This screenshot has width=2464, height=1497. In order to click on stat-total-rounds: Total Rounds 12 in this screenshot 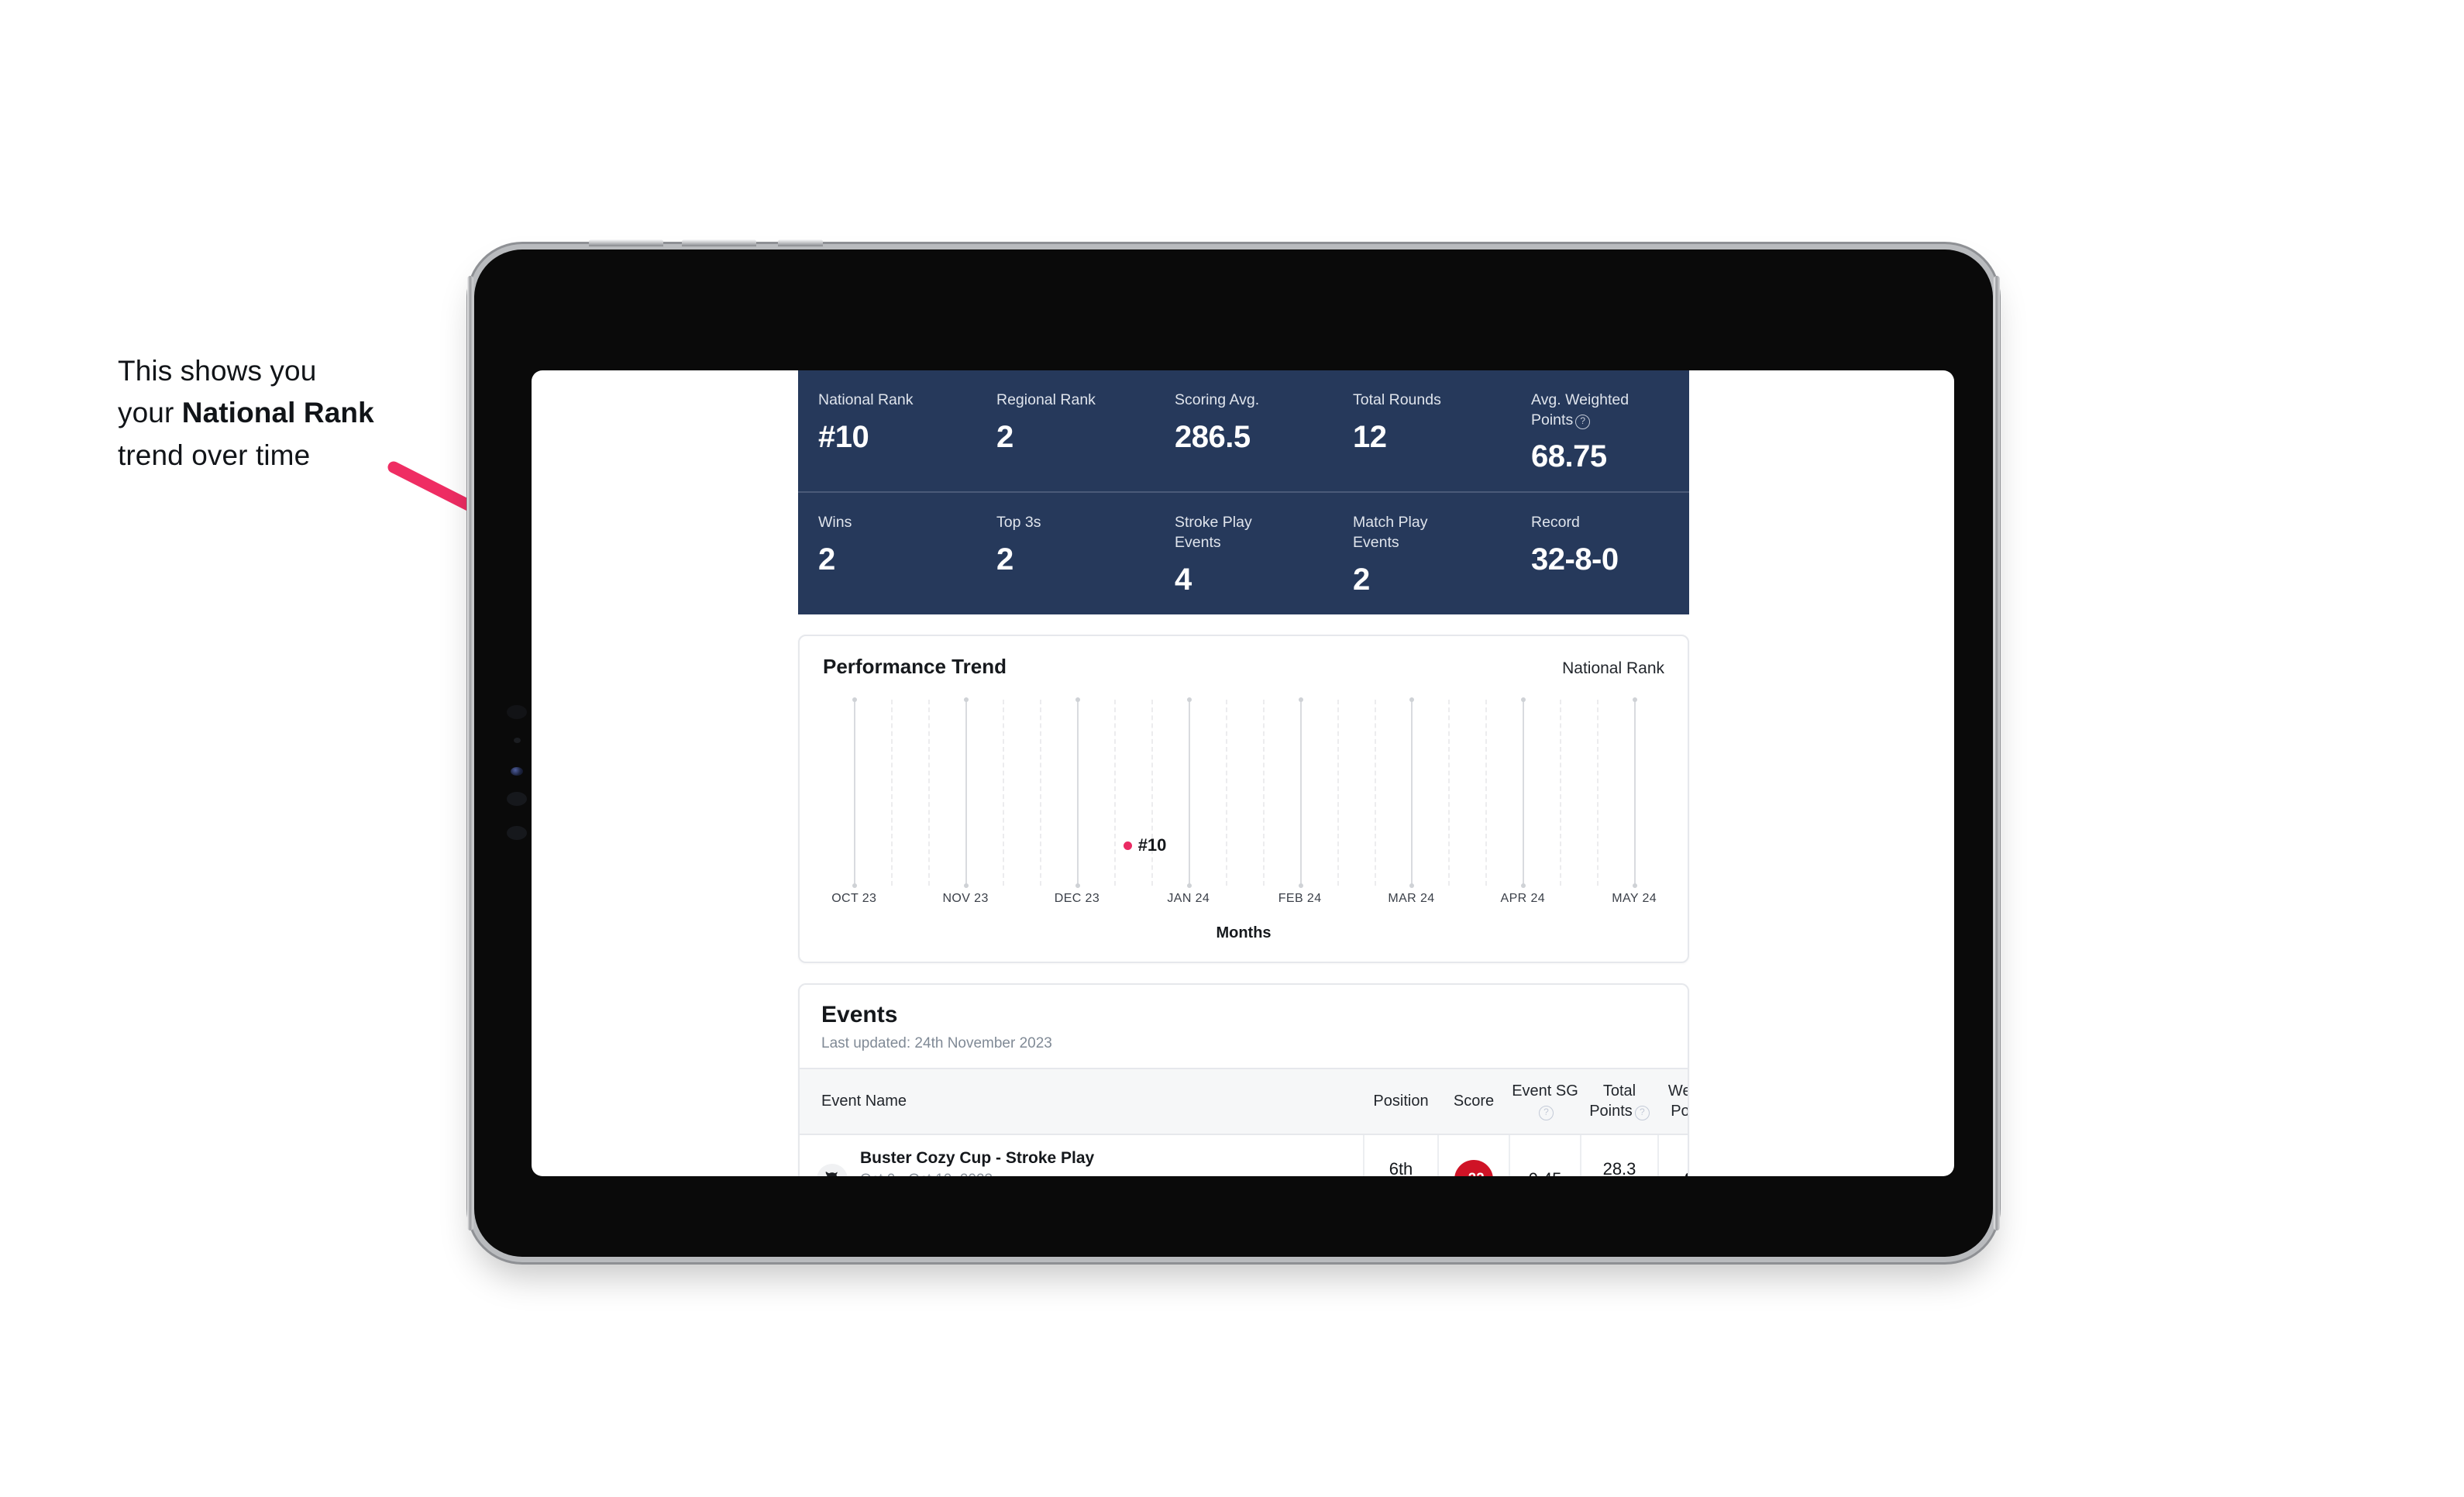, I will do `click(1422, 432)`.